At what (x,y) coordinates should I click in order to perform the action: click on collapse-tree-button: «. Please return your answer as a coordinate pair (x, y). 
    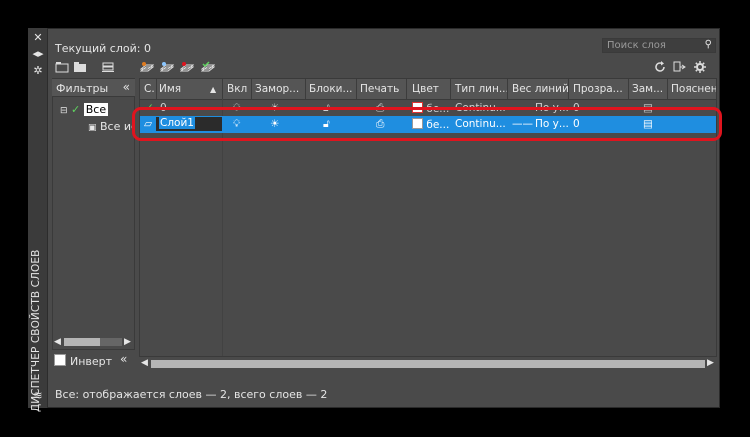
    Looking at the image, I should click on (123, 359).